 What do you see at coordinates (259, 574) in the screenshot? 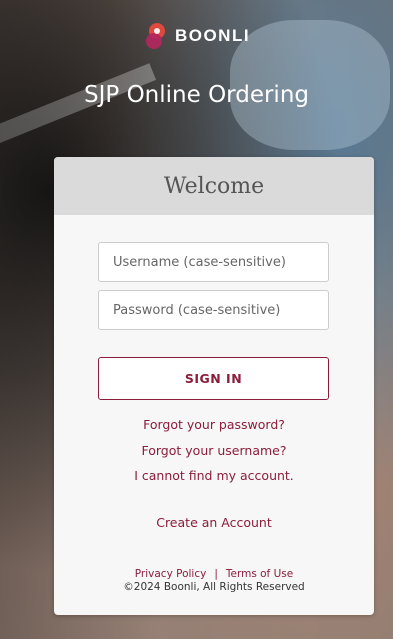
I see `terms-of-use-link: Terms of Use` at bounding box center [259, 574].